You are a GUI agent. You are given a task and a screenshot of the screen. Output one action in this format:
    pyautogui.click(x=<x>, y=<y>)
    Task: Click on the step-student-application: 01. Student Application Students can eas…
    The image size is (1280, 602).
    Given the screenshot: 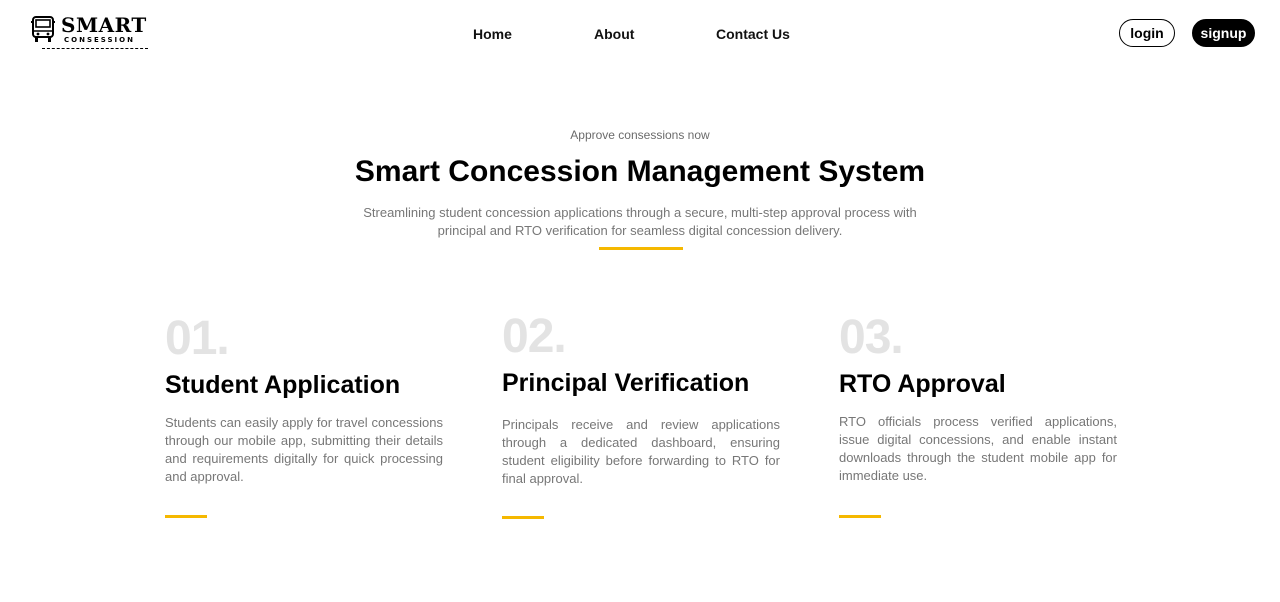 What is the action you would take?
    pyautogui.click(x=304, y=415)
    